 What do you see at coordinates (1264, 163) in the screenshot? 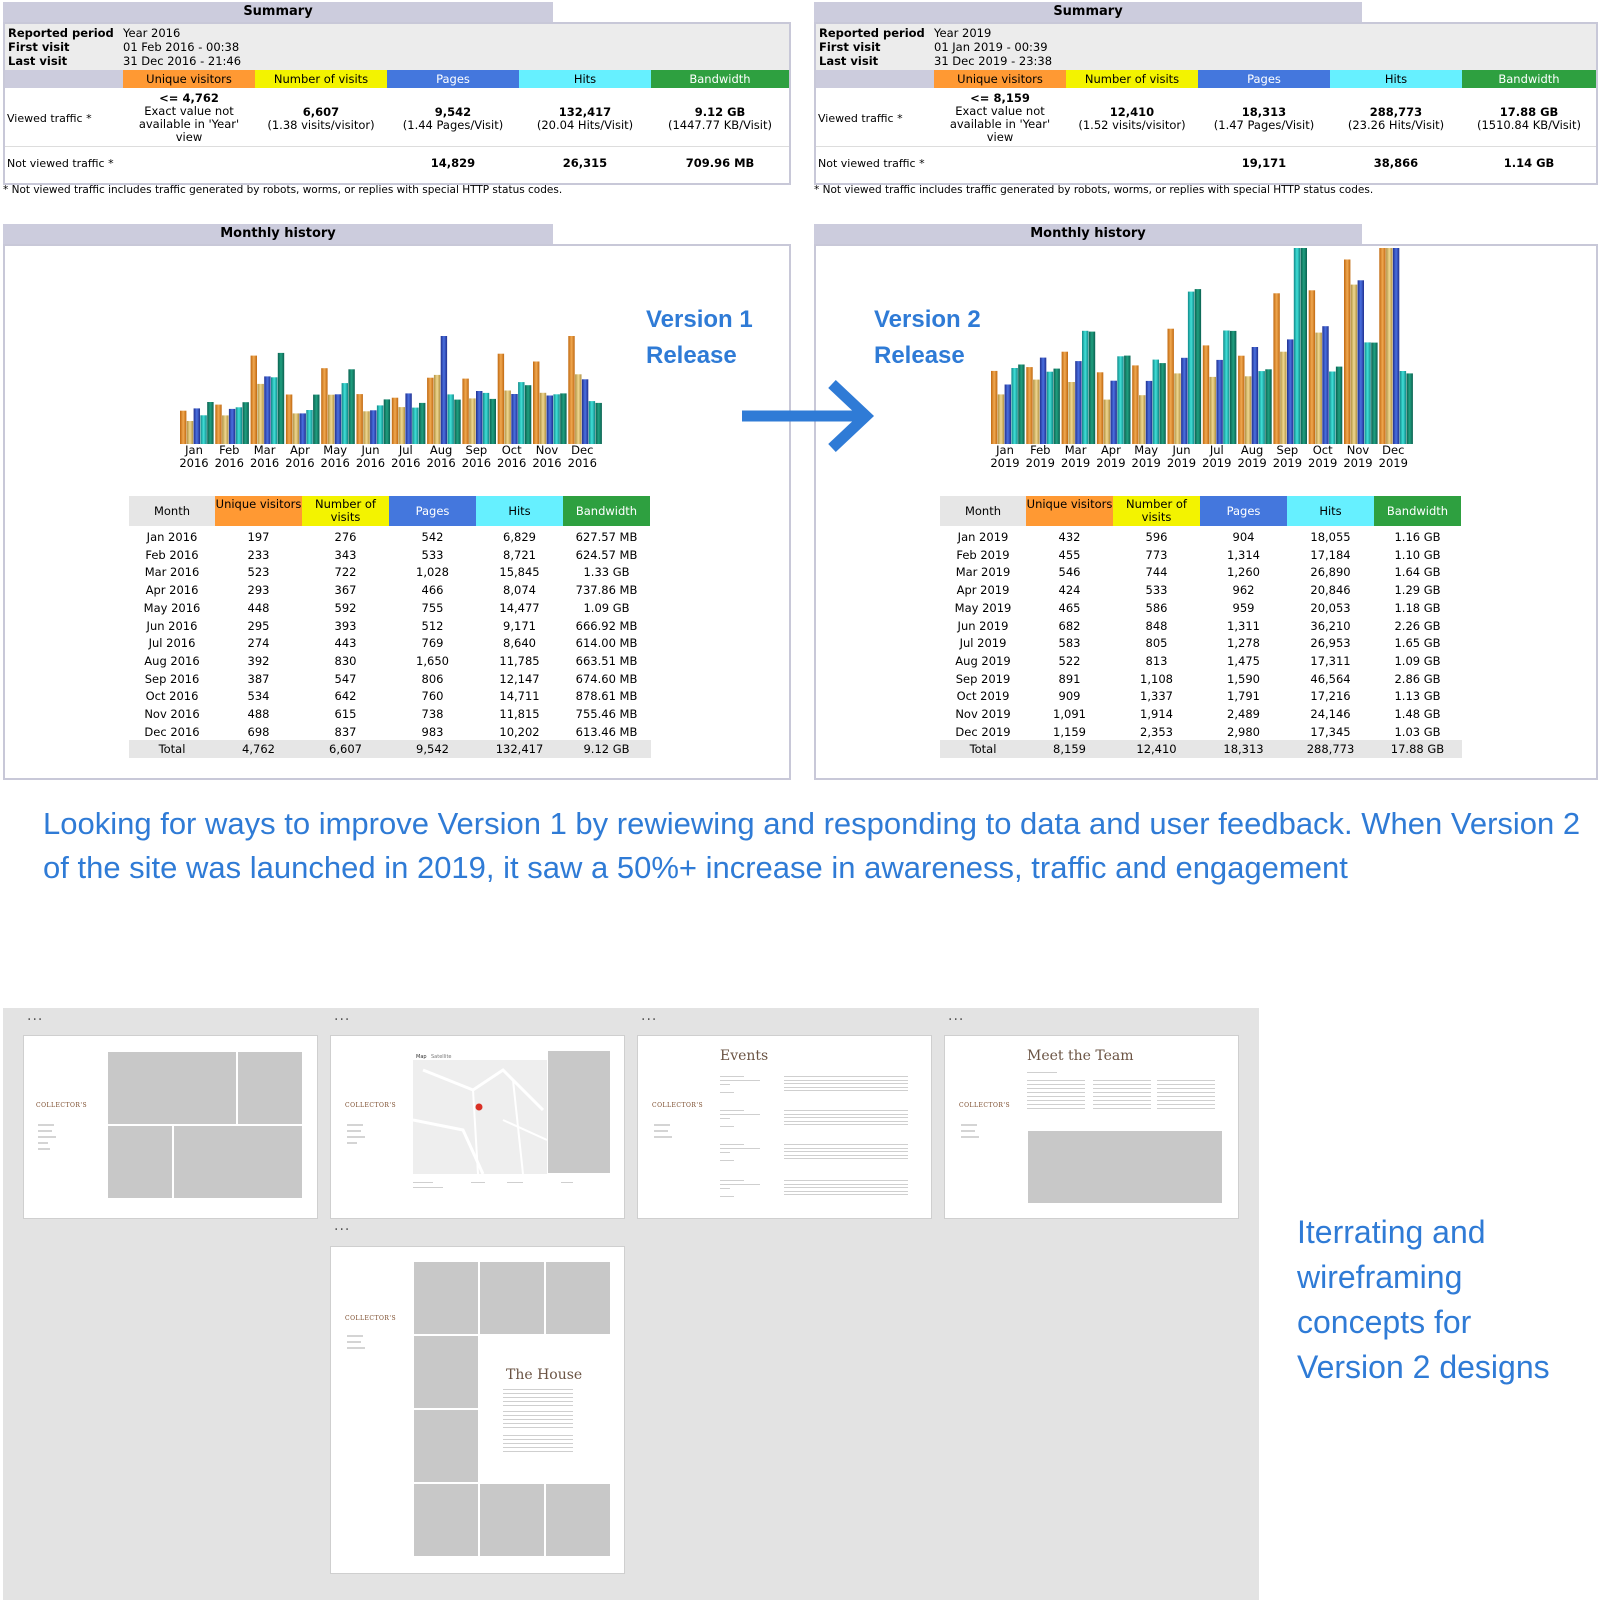
I see `nv-pages: 19,171` at bounding box center [1264, 163].